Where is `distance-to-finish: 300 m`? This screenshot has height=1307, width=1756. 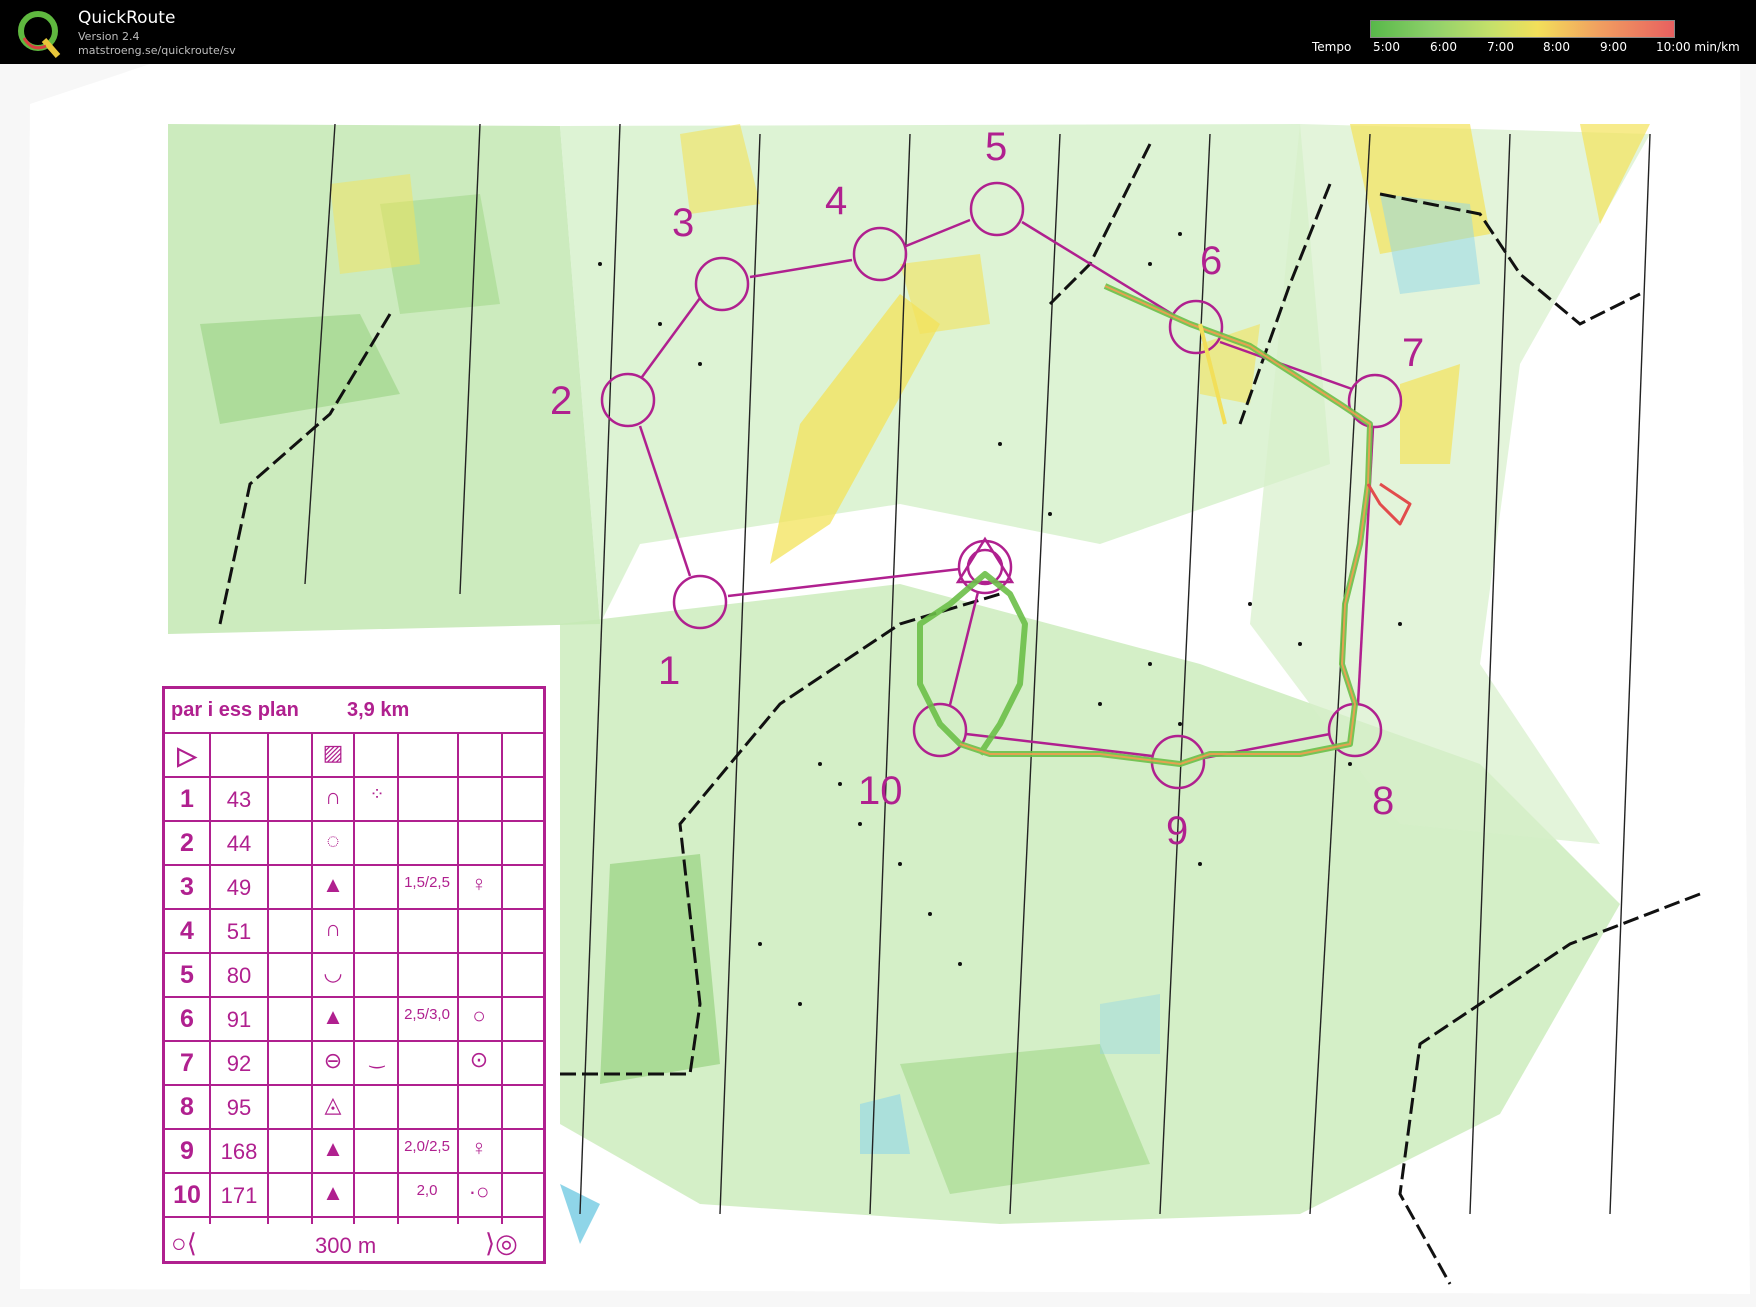 distance-to-finish: 300 m is located at coordinates (346, 1245).